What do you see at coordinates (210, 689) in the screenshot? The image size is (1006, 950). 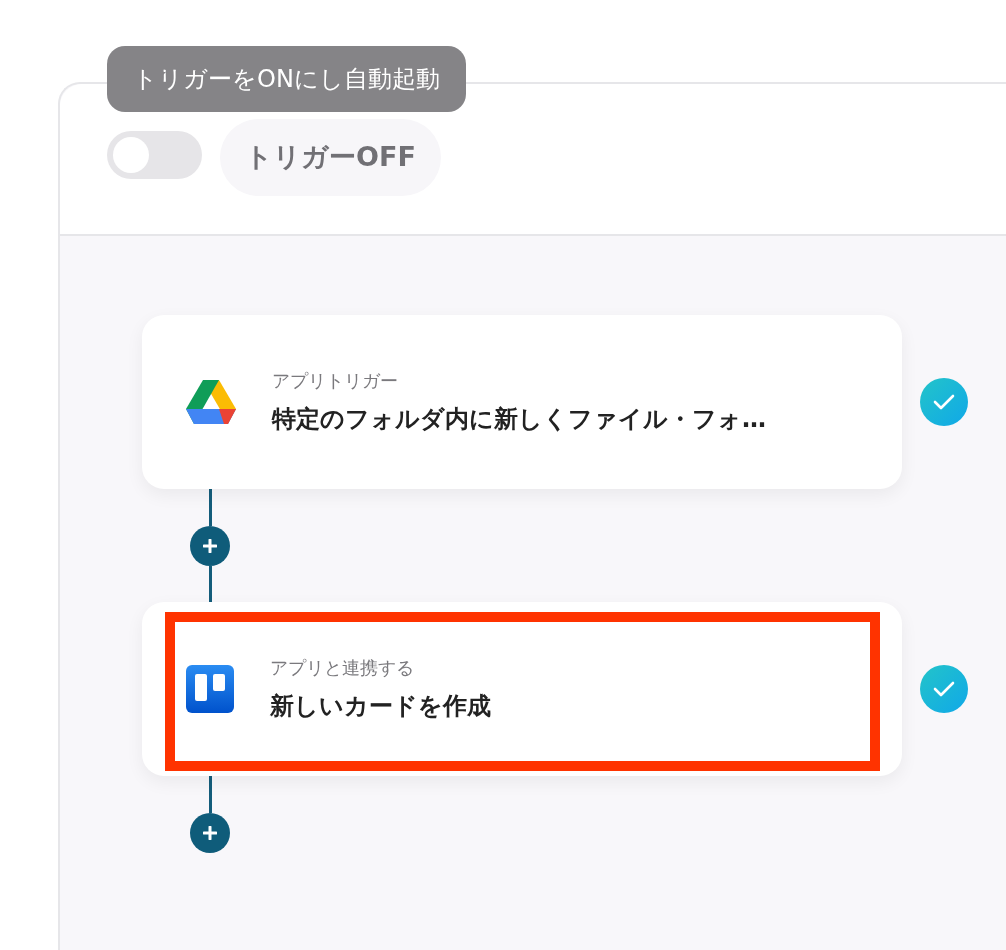 I see `board-logo-icon` at bounding box center [210, 689].